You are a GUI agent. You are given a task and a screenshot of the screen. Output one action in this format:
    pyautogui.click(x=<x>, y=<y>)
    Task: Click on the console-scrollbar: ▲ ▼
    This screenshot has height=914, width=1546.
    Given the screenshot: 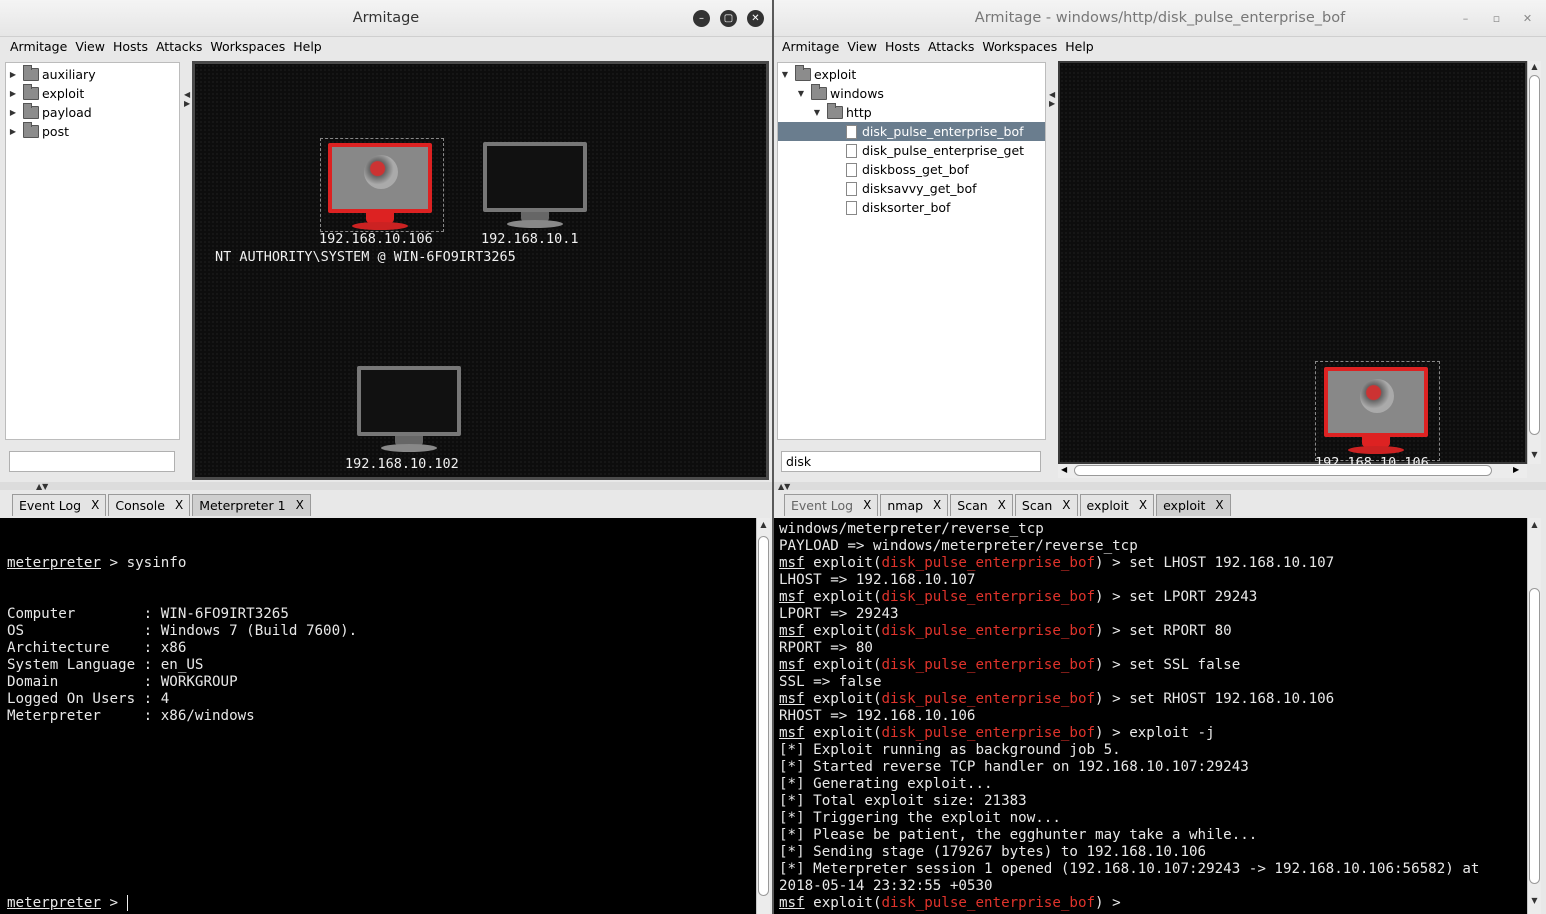 What is the action you would take?
    pyautogui.click(x=1534, y=716)
    